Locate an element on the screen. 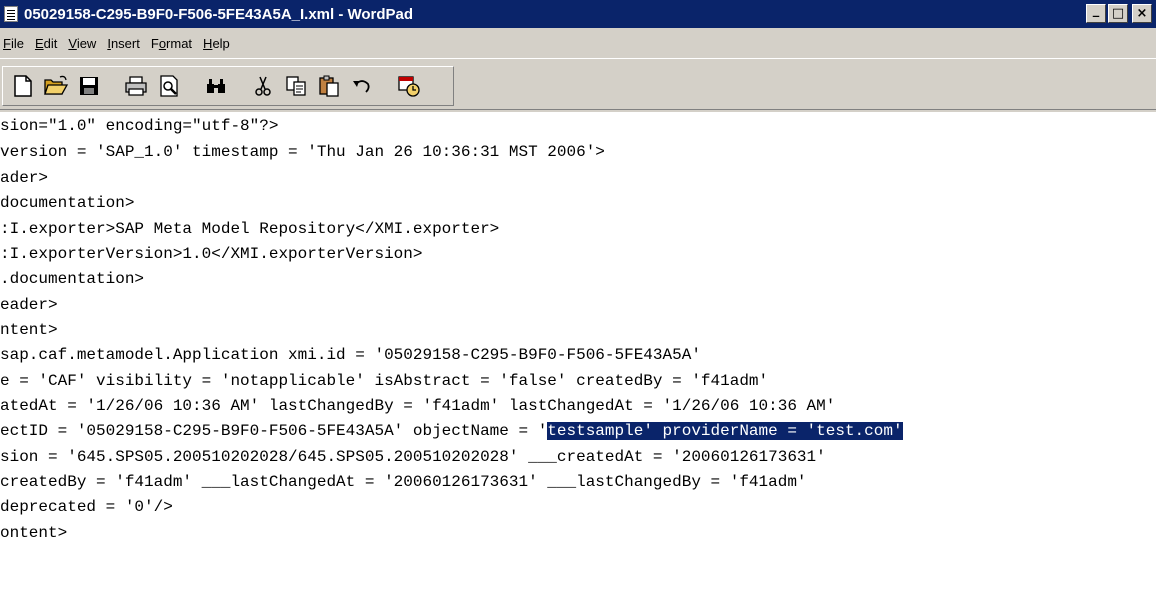 The height and width of the screenshot is (603, 1156). copy-icon is located at coordinates (296, 86).